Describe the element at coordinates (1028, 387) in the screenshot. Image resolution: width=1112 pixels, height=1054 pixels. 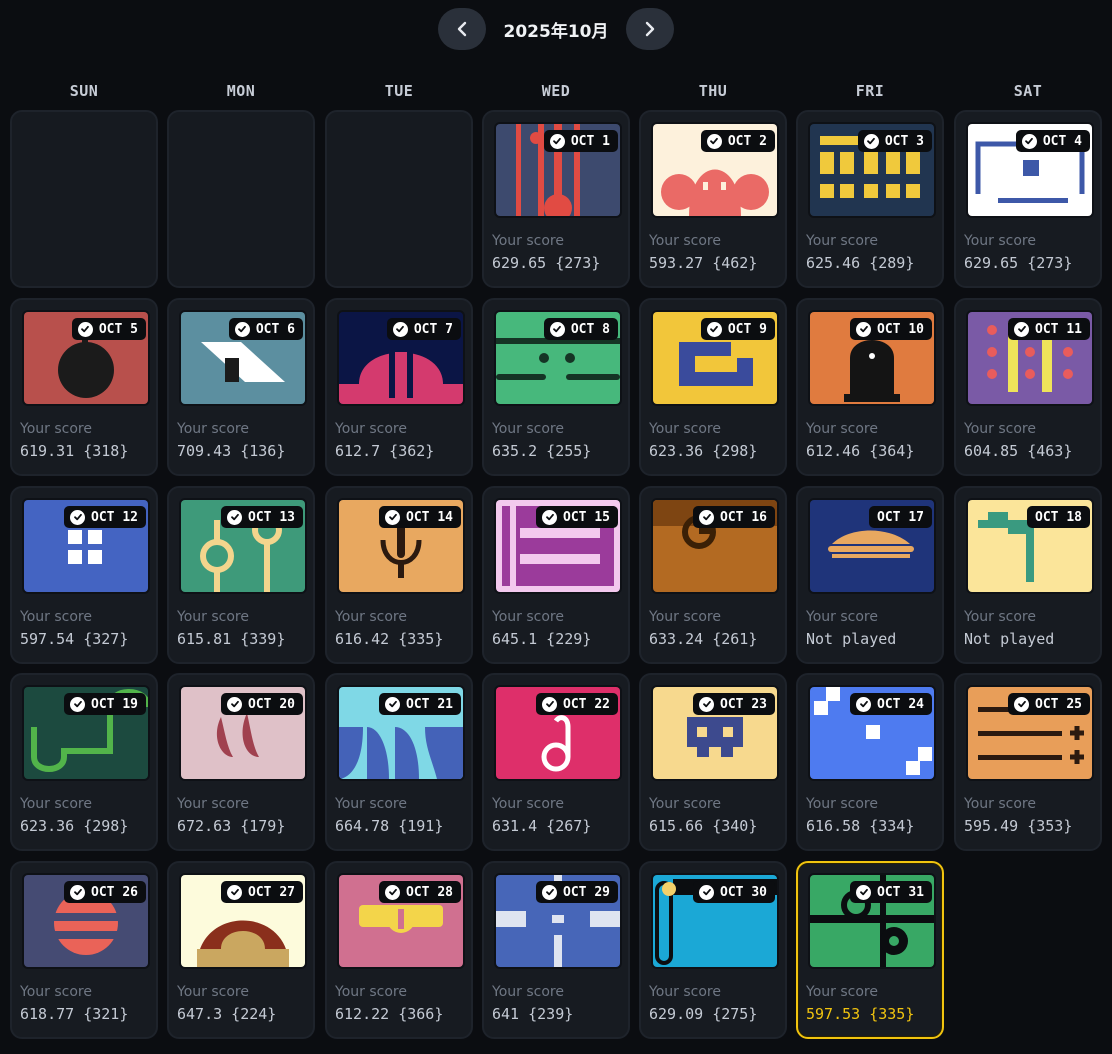
I see `day-cell: OCT 11 Your score 604.85 {463}` at that location.